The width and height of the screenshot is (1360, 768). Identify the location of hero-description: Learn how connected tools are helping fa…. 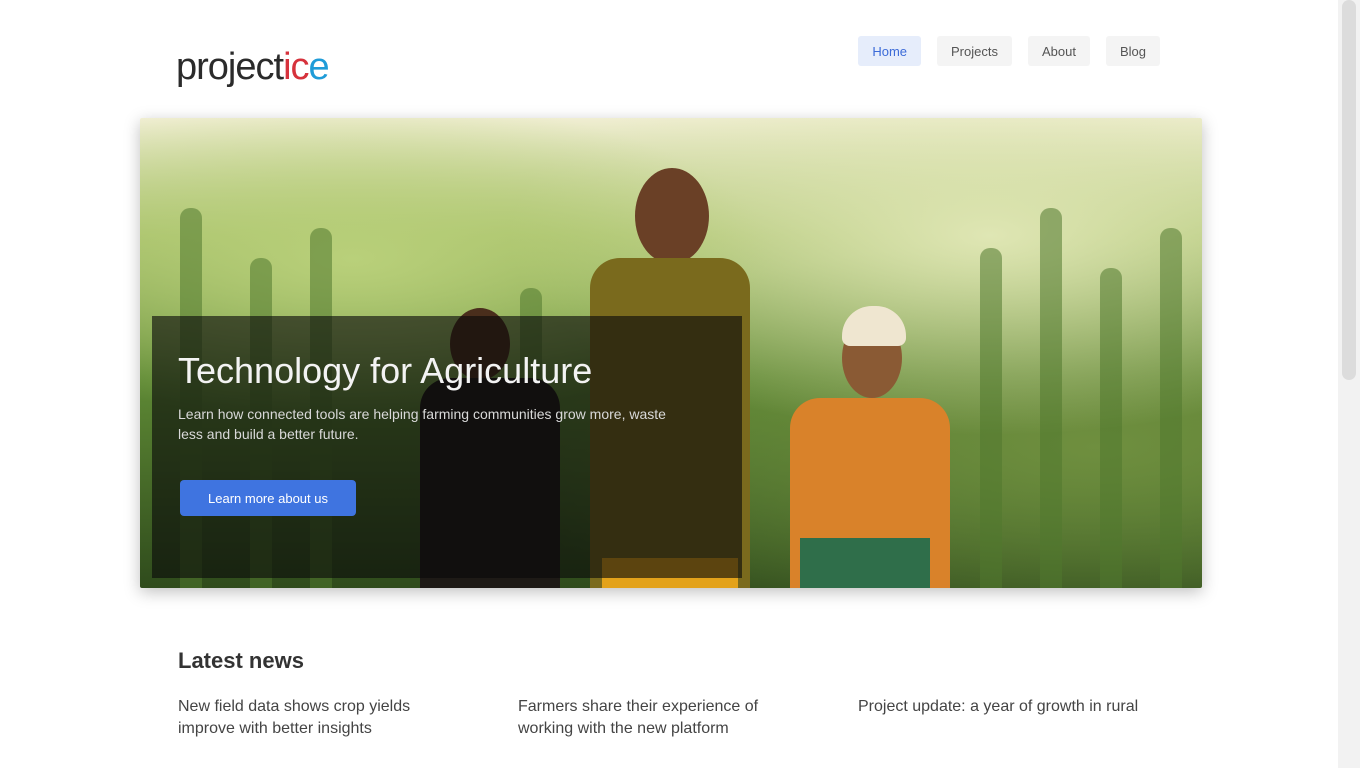
(422, 424).